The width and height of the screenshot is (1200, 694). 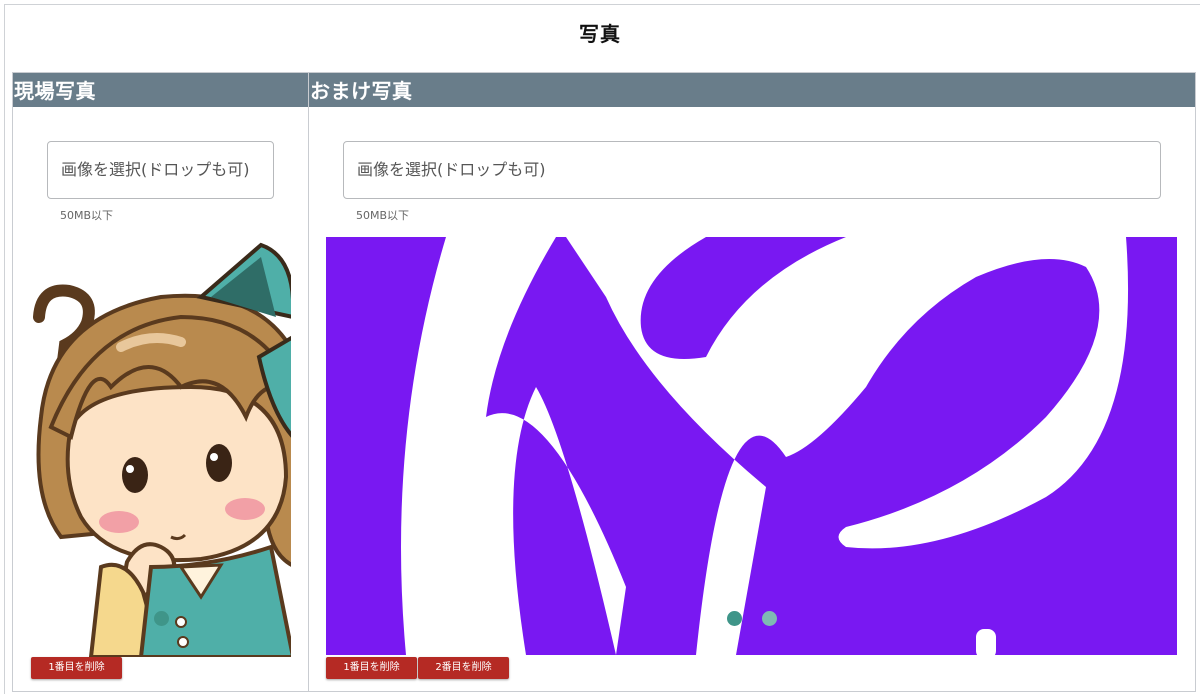 What do you see at coordinates (160, 90) in the screenshot?
I see `site-photo-header: 現場写真` at bounding box center [160, 90].